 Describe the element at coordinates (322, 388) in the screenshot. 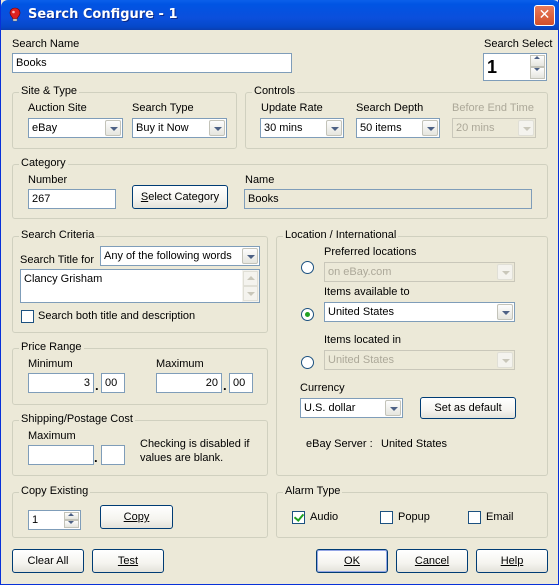

I see `currency-label: Currency` at that location.